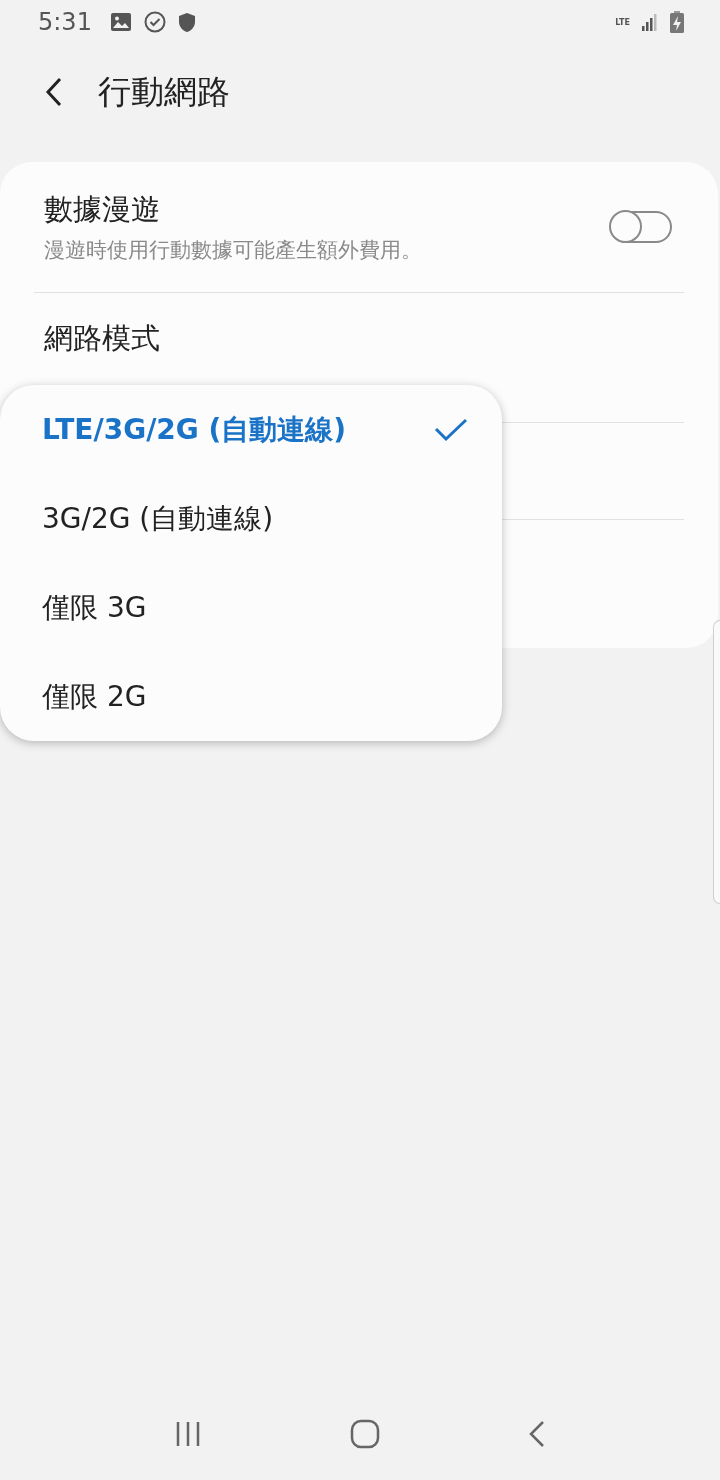 The width and height of the screenshot is (720, 1480). Describe the element at coordinates (650, 22) in the screenshot. I see `signal-icon` at that location.